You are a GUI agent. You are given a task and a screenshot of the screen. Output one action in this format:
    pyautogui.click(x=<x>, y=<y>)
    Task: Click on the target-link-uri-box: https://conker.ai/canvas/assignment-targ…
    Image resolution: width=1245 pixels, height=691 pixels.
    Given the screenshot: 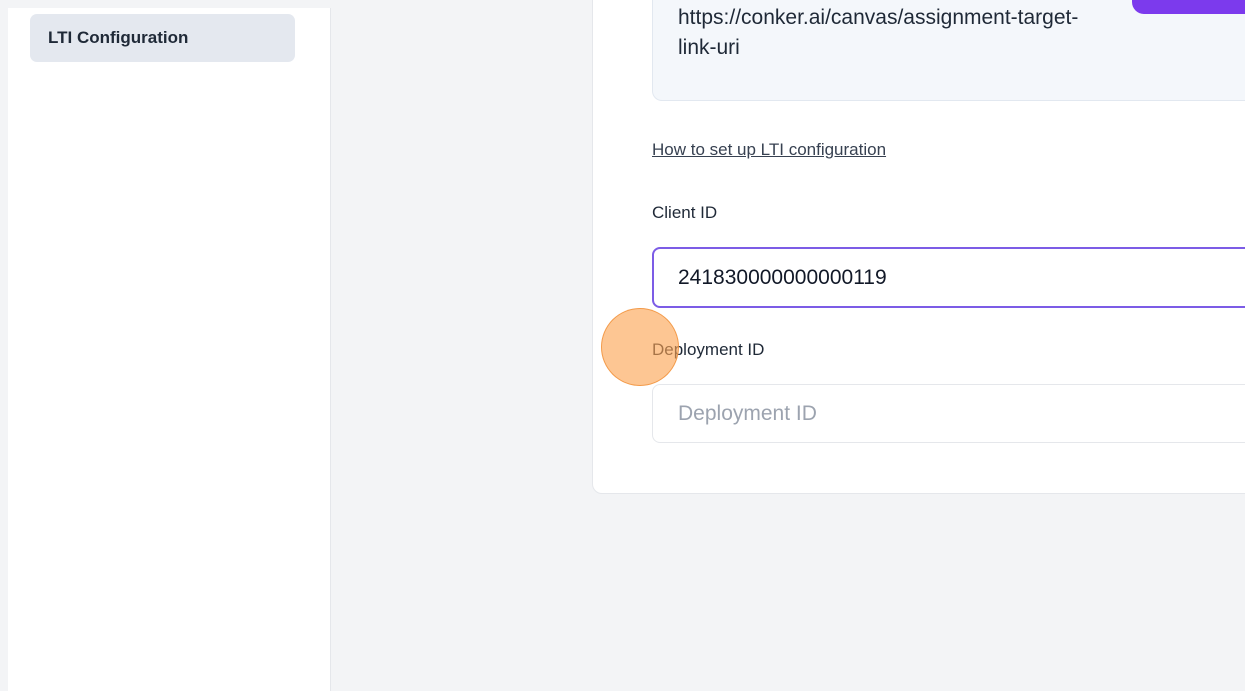 What is the action you would take?
    pyautogui.click(x=948, y=50)
    